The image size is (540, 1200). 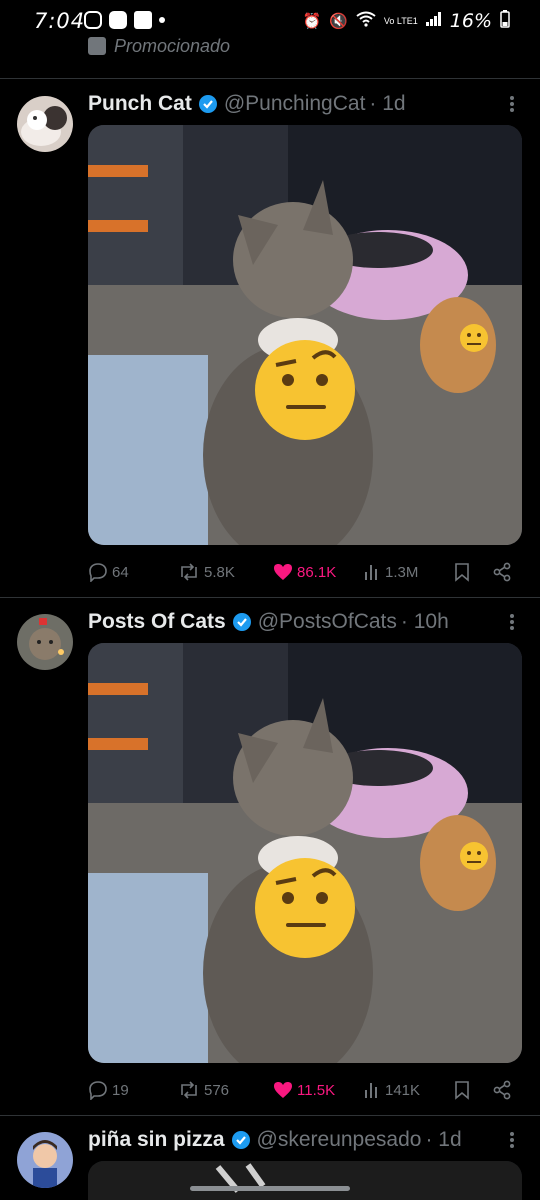 What do you see at coordinates (120, 1090) in the screenshot?
I see `reply-count: 19` at bounding box center [120, 1090].